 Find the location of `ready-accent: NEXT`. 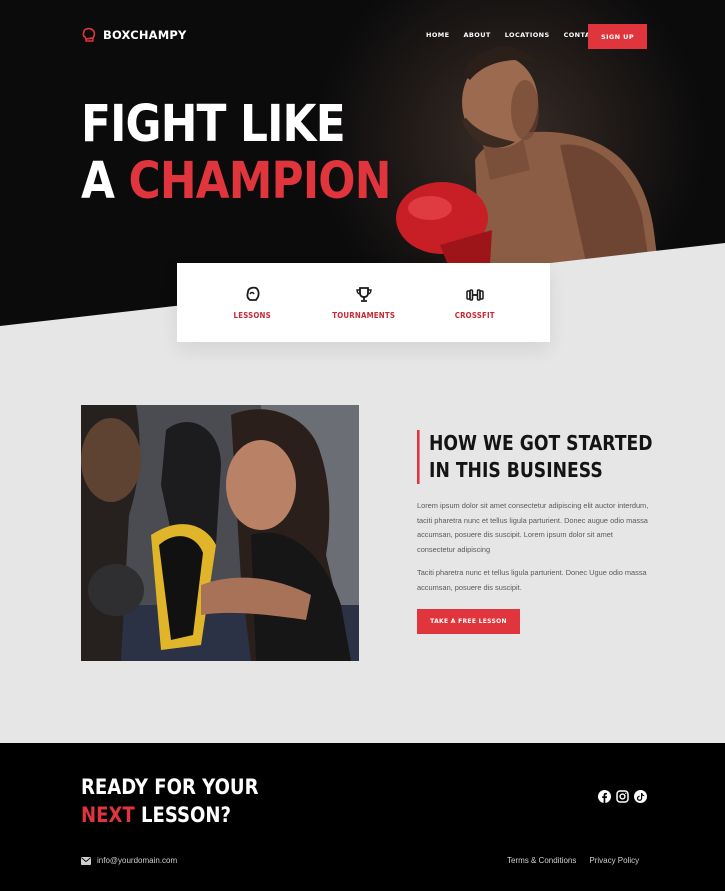

ready-accent: NEXT is located at coordinates (108, 815).